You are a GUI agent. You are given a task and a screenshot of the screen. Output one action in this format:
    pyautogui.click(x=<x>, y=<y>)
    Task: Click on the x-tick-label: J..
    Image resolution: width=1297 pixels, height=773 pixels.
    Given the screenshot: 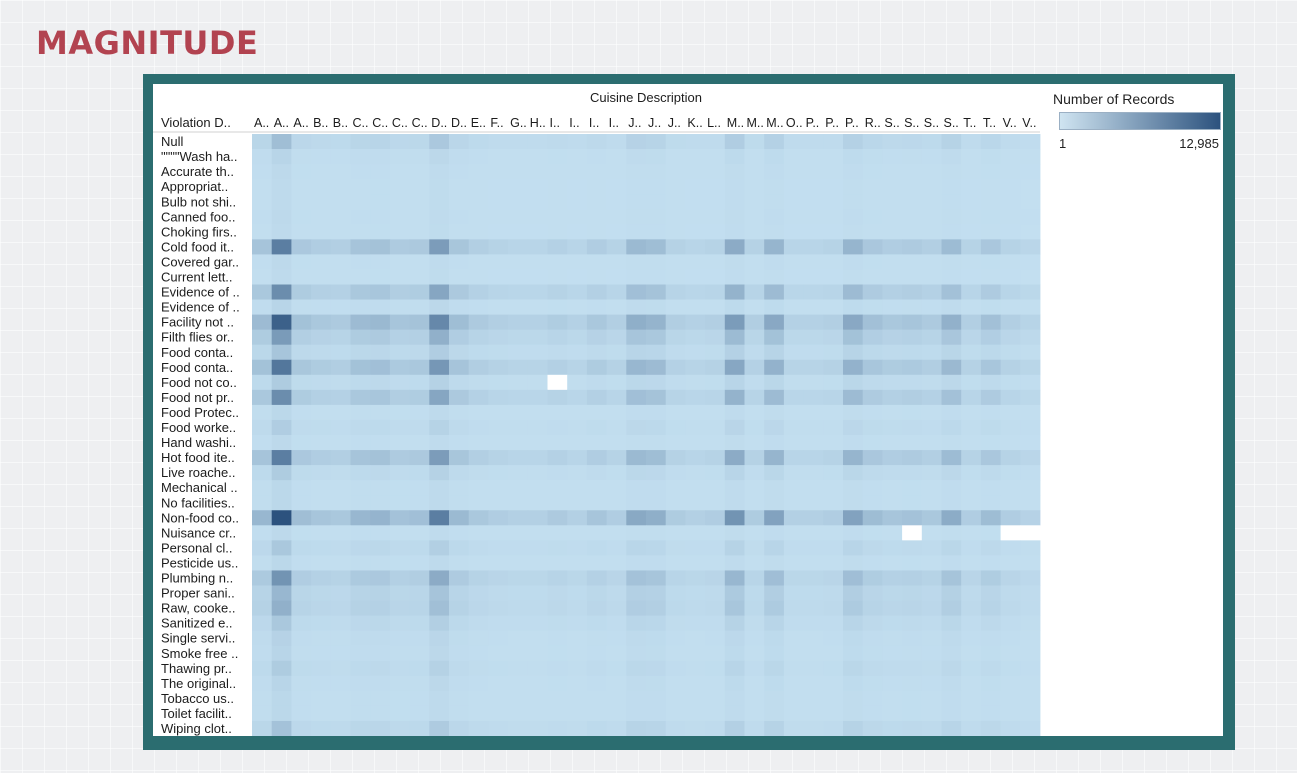 What is the action you would take?
    pyautogui.click(x=674, y=123)
    